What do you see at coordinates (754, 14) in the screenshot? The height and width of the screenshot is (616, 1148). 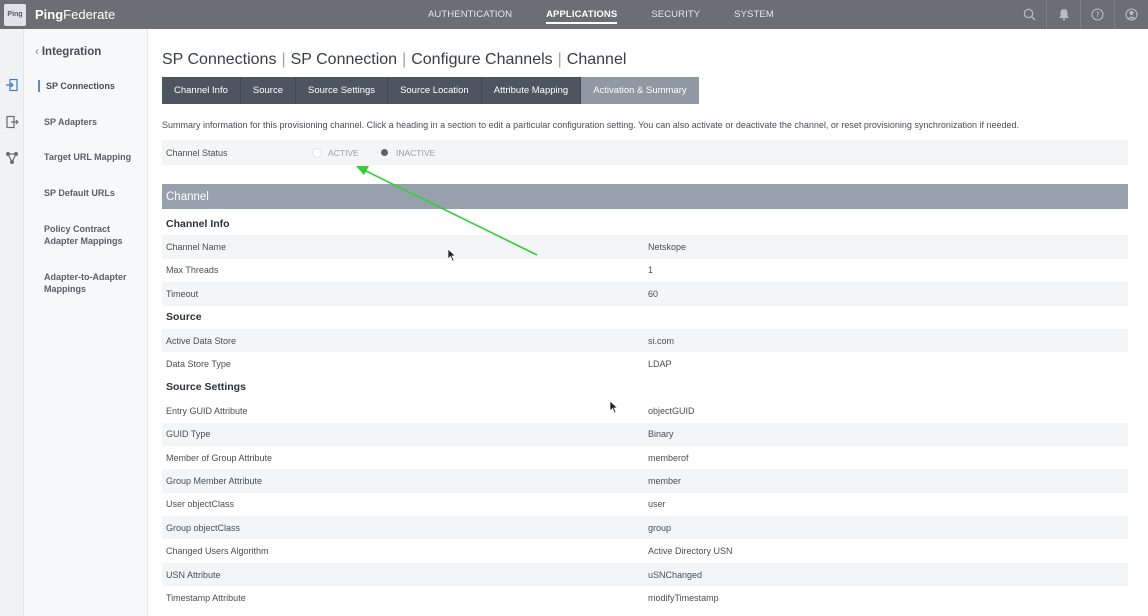 I see `nav-system: SYSTEM` at bounding box center [754, 14].